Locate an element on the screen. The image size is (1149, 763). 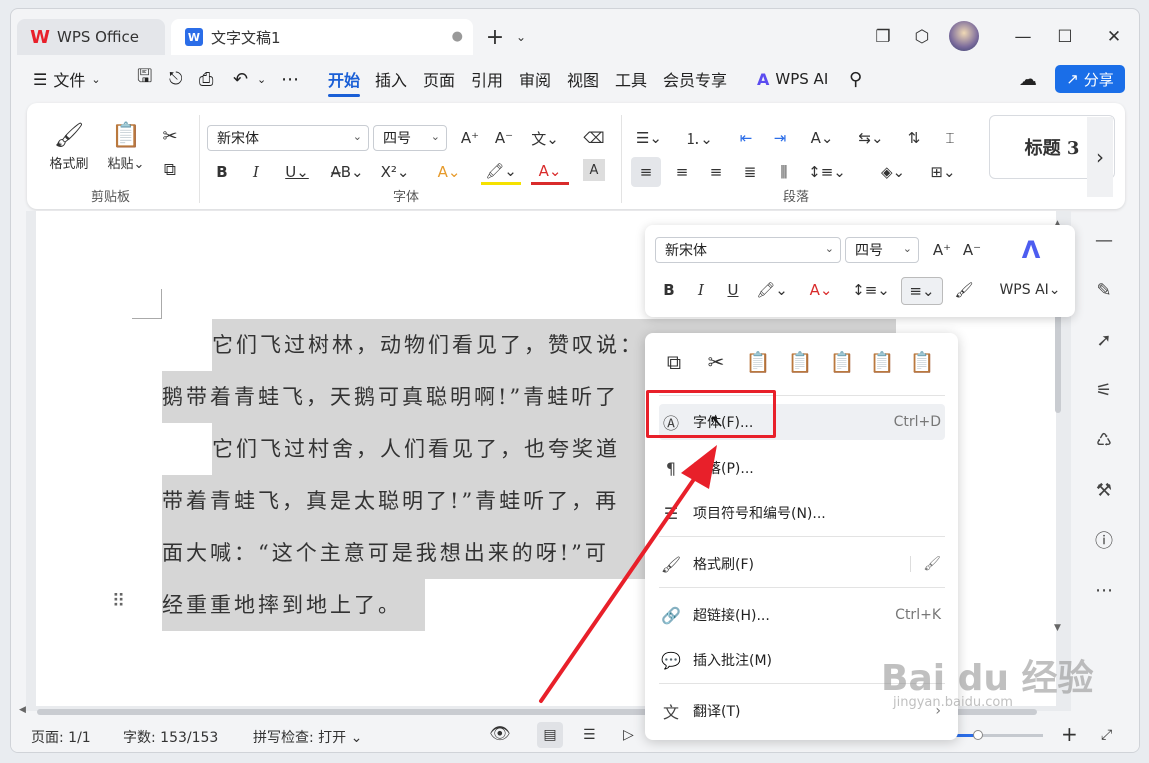
format-painter-icon: 🖌 is located at coordinates (964, 290).